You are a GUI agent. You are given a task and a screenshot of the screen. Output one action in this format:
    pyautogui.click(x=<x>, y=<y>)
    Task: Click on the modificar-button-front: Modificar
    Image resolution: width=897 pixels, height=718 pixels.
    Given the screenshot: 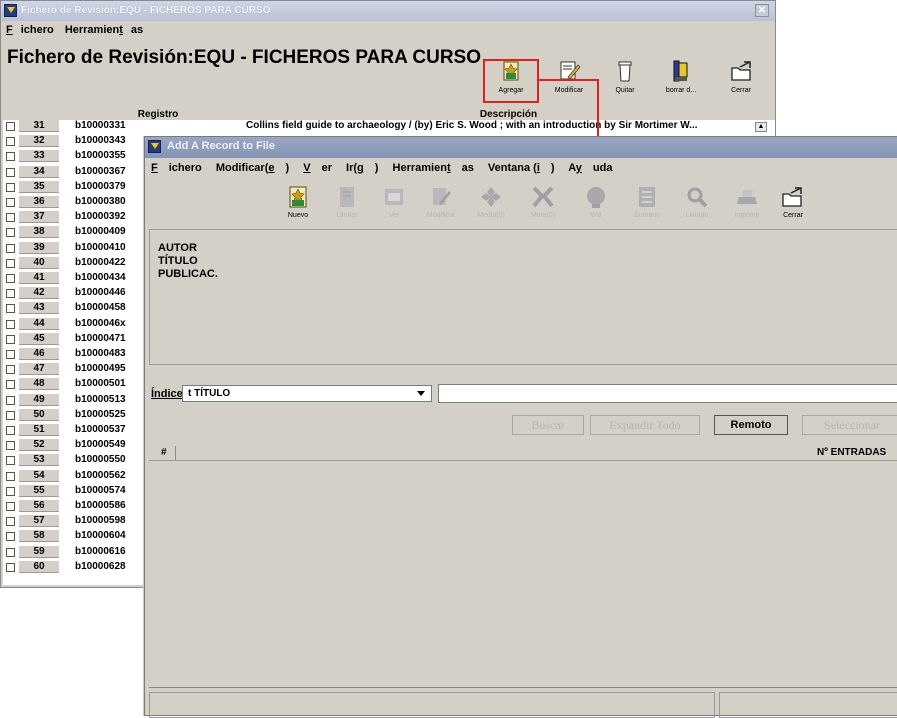 What is the action you would take?
    pyautogui.click(x=441, y=202)
    